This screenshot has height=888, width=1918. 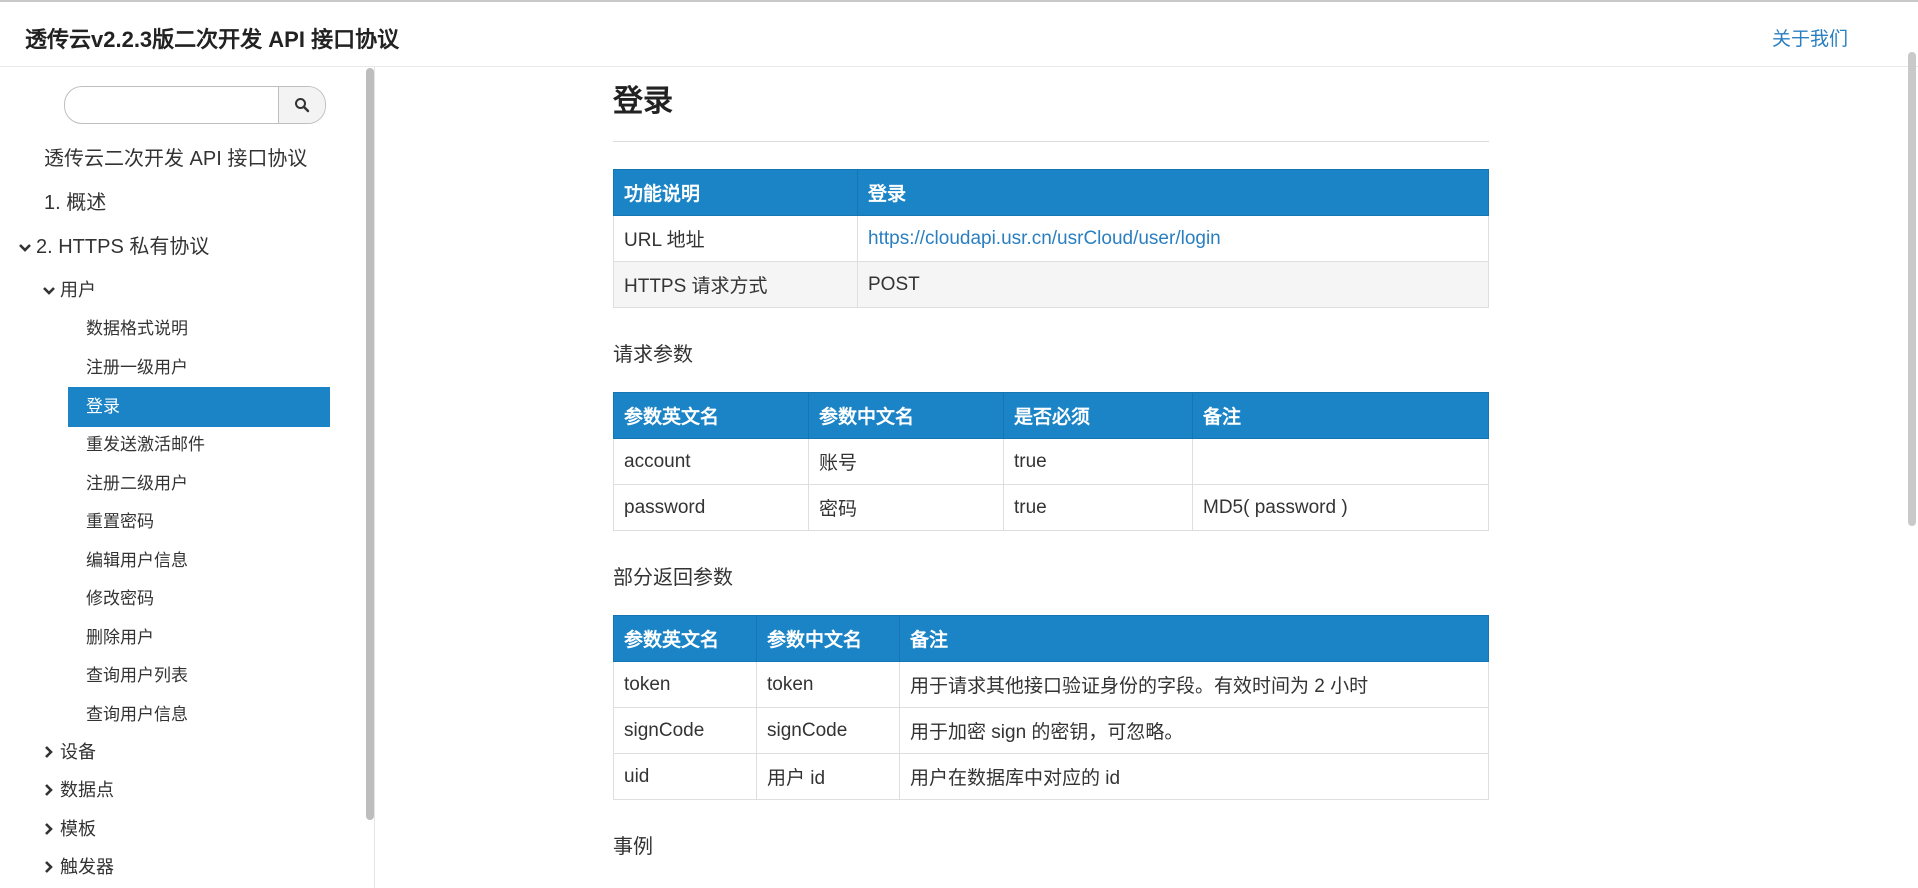 I want to click on table-cell: POST, so click(x=1173, y=284).